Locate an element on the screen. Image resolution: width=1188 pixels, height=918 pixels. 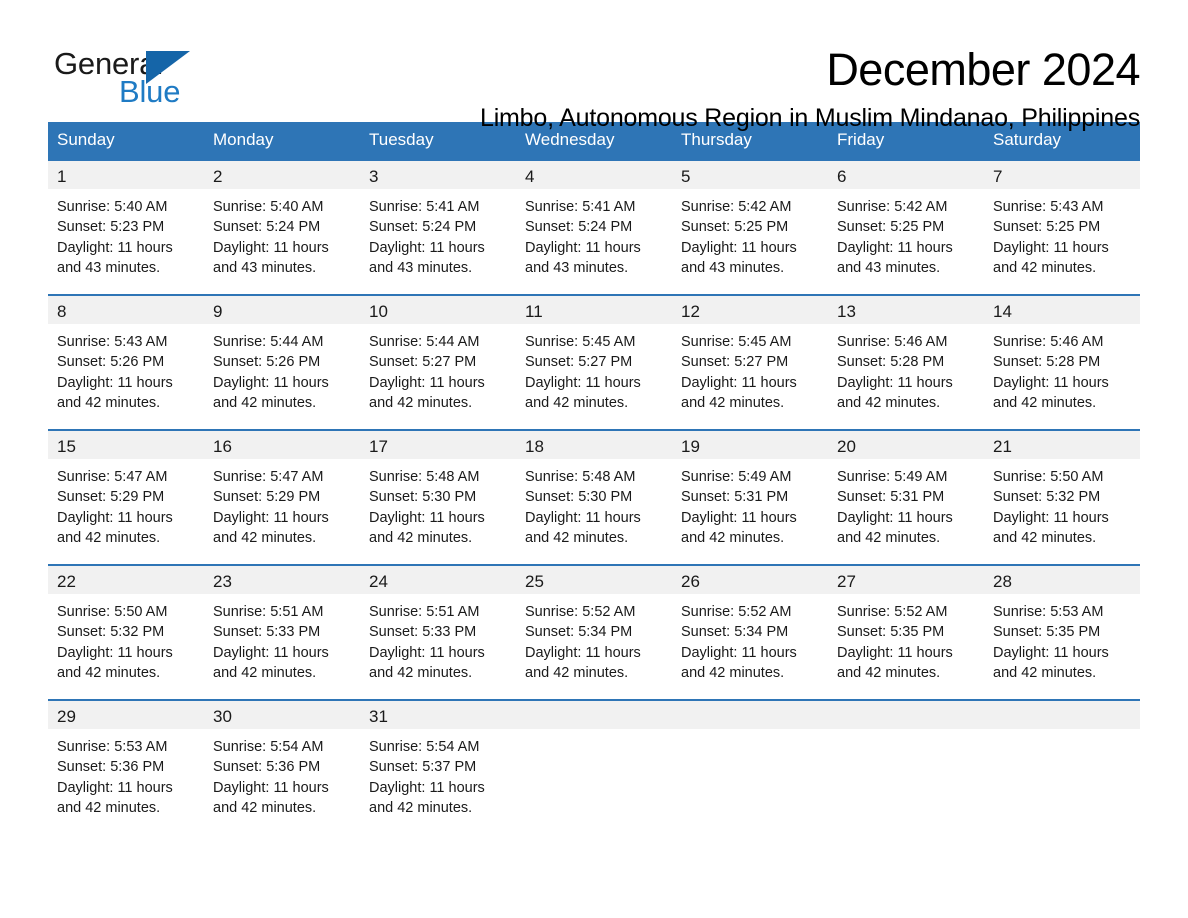
day-number: 27 is located at coordinates (906, 580).